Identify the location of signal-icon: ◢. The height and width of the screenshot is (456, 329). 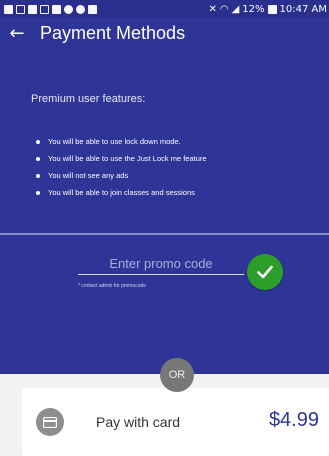
(235, 9).